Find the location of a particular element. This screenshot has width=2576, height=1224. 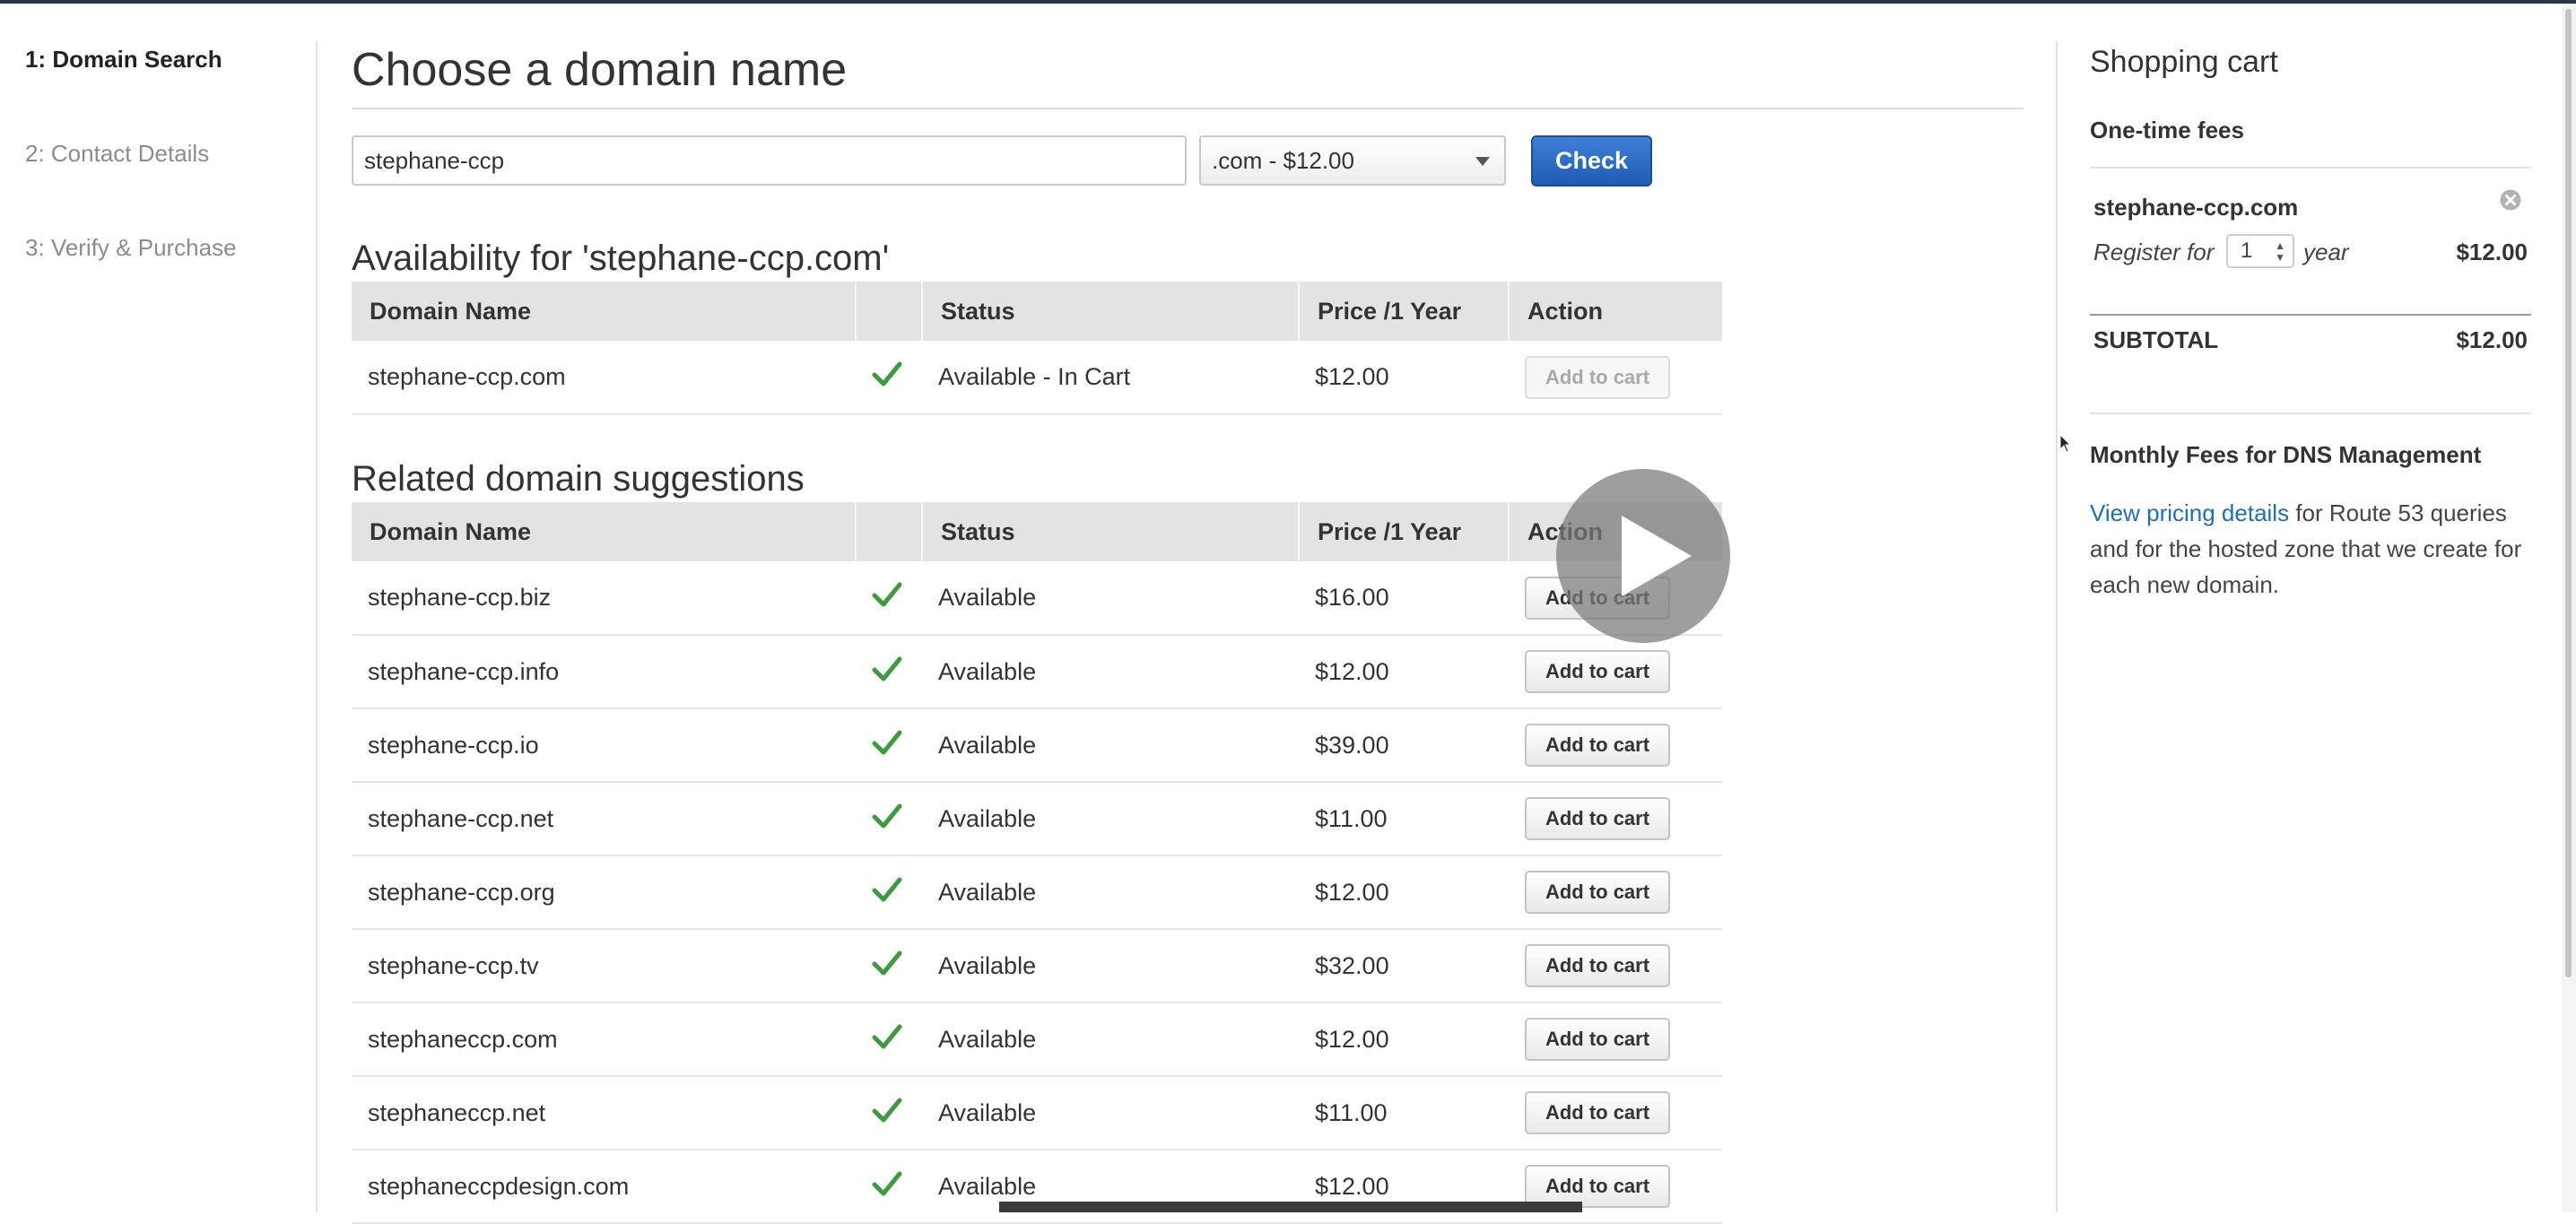

domain-name-cell: stephane-ccp.io is located at coordinates (604, 746).